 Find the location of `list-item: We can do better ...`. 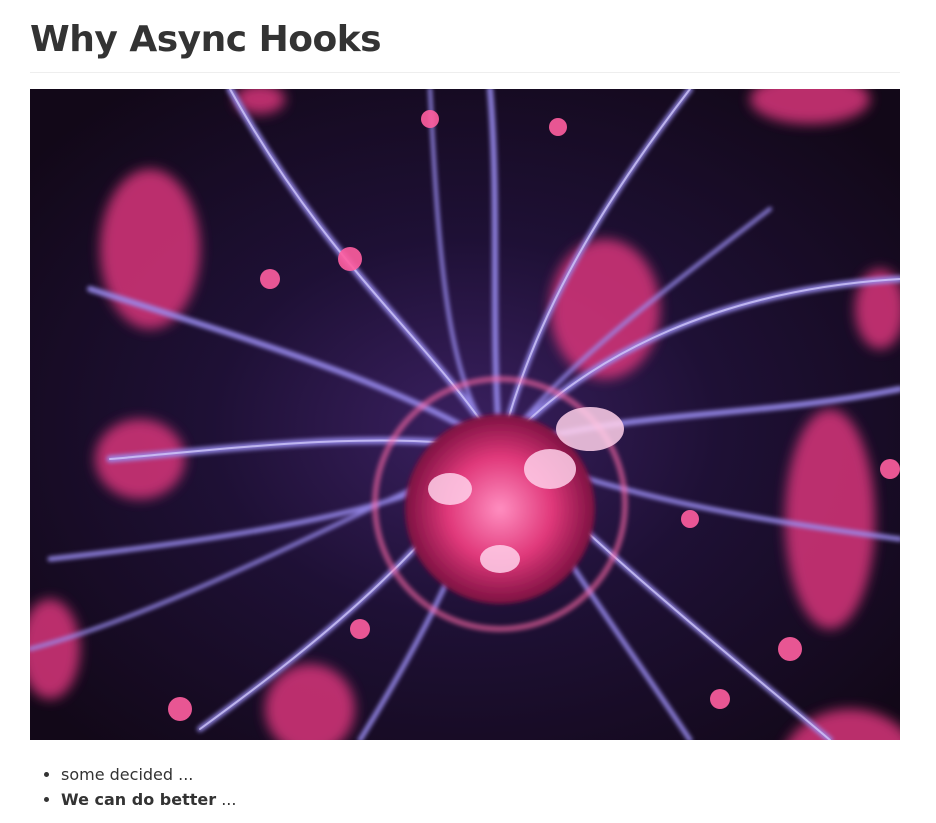

list-item: We can do better ... is located at coordinates (148, 799).